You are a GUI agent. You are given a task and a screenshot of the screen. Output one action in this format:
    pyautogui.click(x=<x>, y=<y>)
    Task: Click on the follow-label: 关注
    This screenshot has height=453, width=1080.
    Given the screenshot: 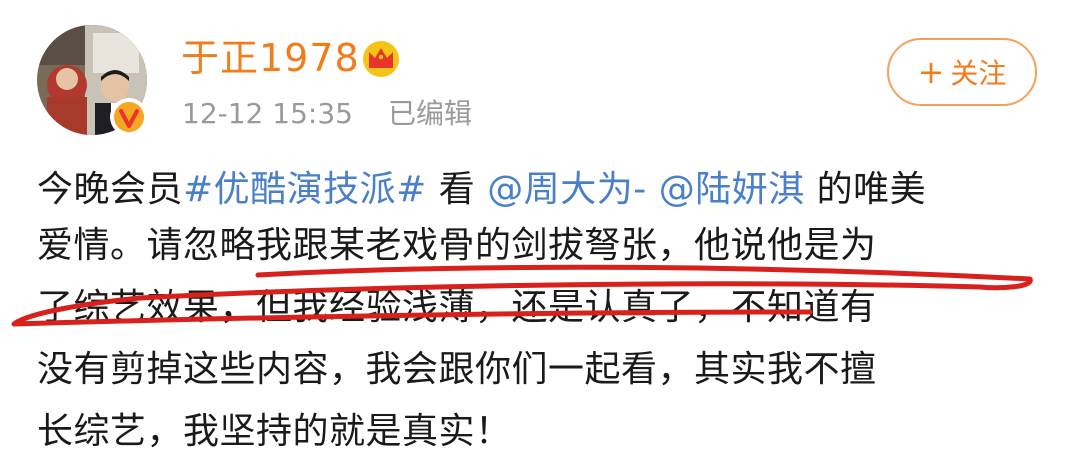 What is the action you would take?
    pyautogui.click(x=978, y=73)
    